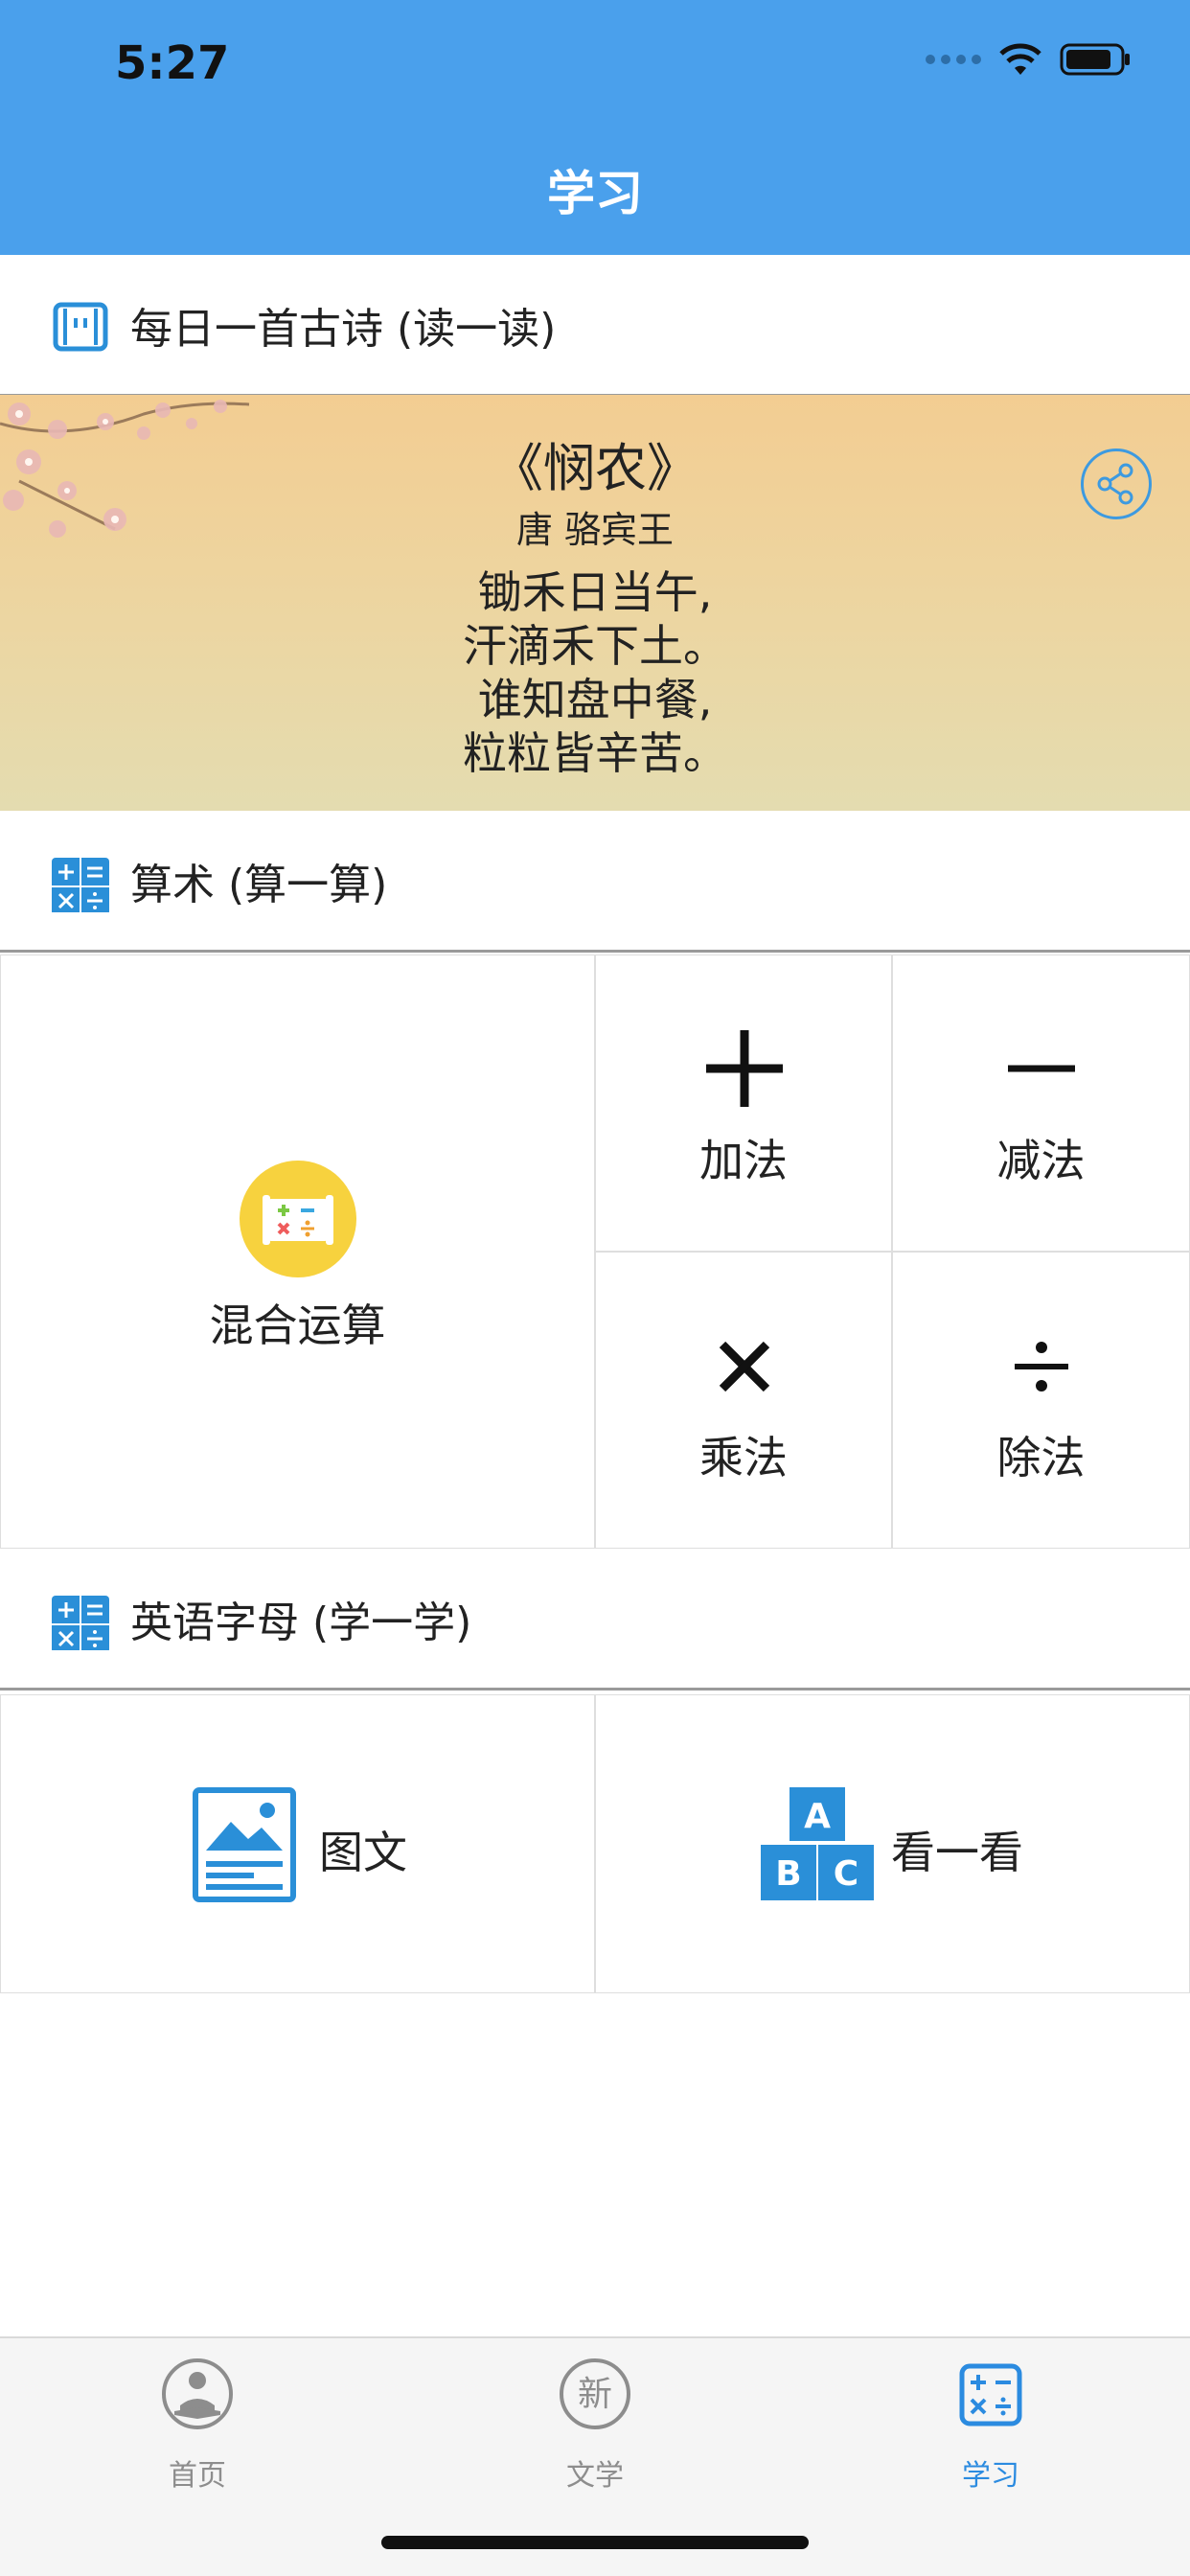  I want to click on share-button, so click(1116, 483).